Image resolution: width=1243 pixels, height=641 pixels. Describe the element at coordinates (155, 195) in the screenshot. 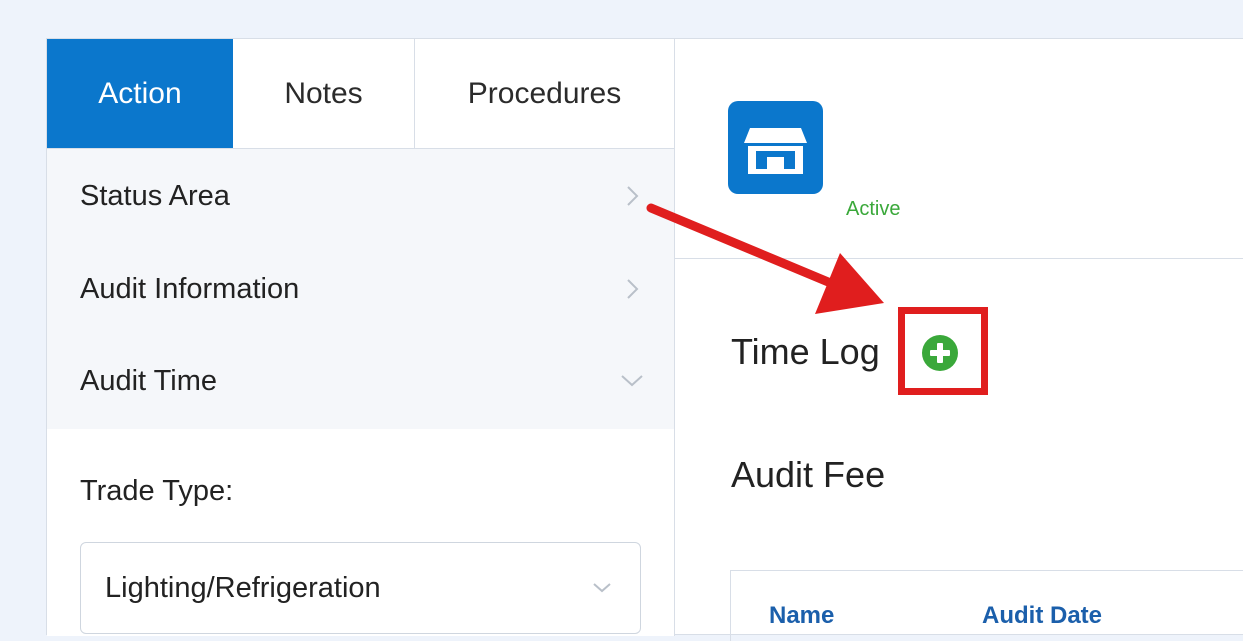

I see `accordion-label: Status Area` at that location.